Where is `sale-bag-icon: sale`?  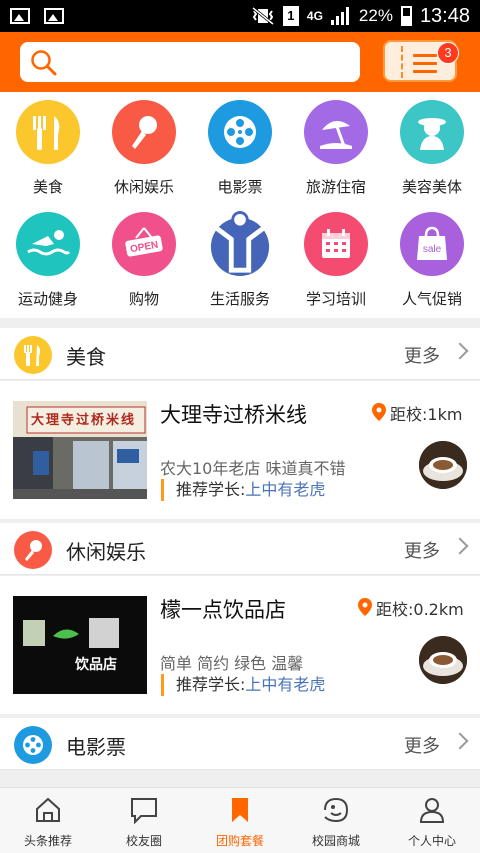 sale-bag-icon: sale is located at coordinates (432, 244).